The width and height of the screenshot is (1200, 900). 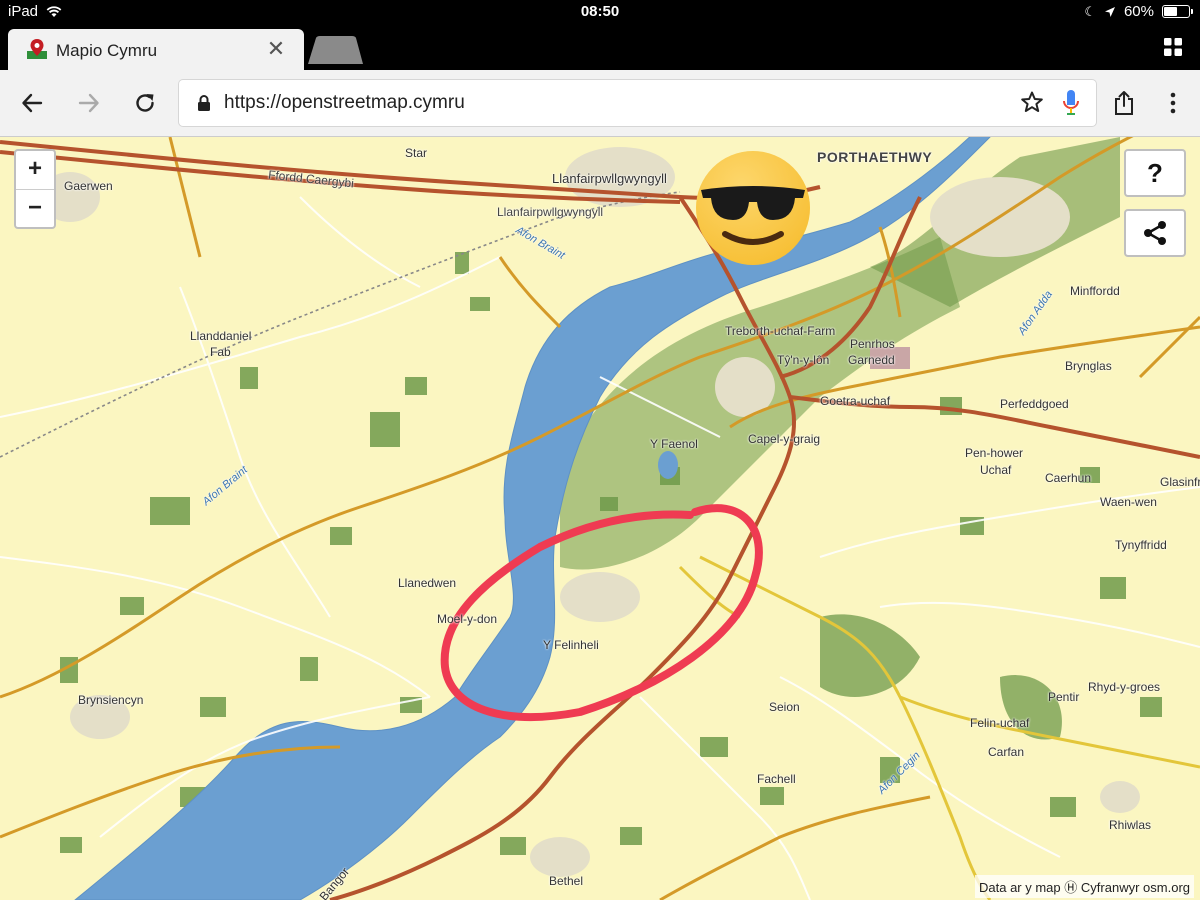 I want to click on bookmark-star-icon, so click(x=1032, y=102).